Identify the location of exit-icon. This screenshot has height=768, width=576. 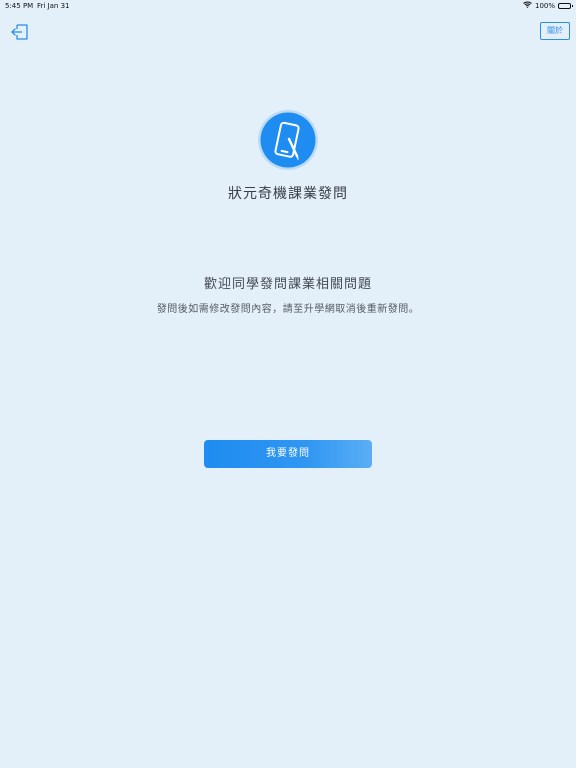
(19, 32).